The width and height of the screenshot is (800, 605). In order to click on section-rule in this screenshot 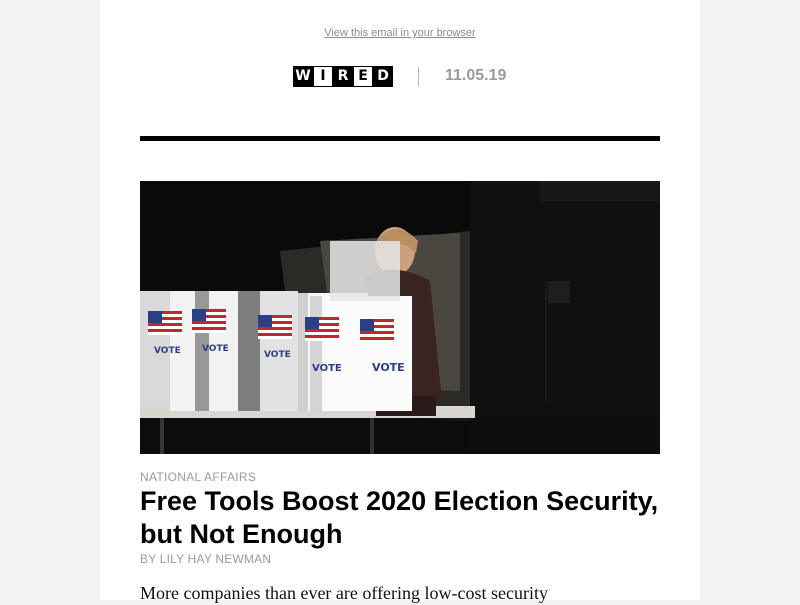, I will do `click(400, 138)`.